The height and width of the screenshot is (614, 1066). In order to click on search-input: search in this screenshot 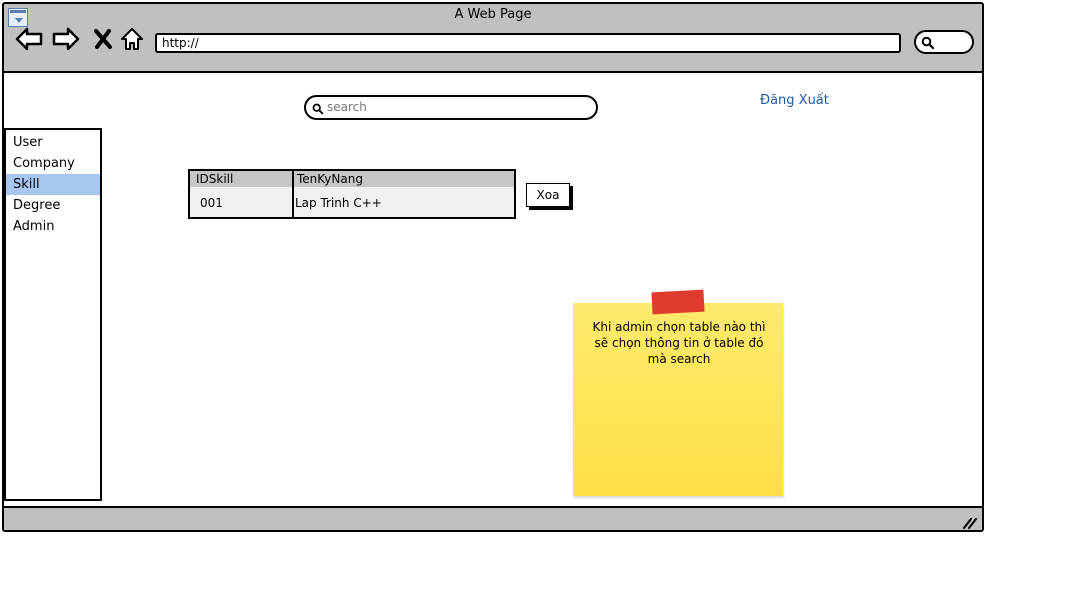, I will do `click(451, 107)`.